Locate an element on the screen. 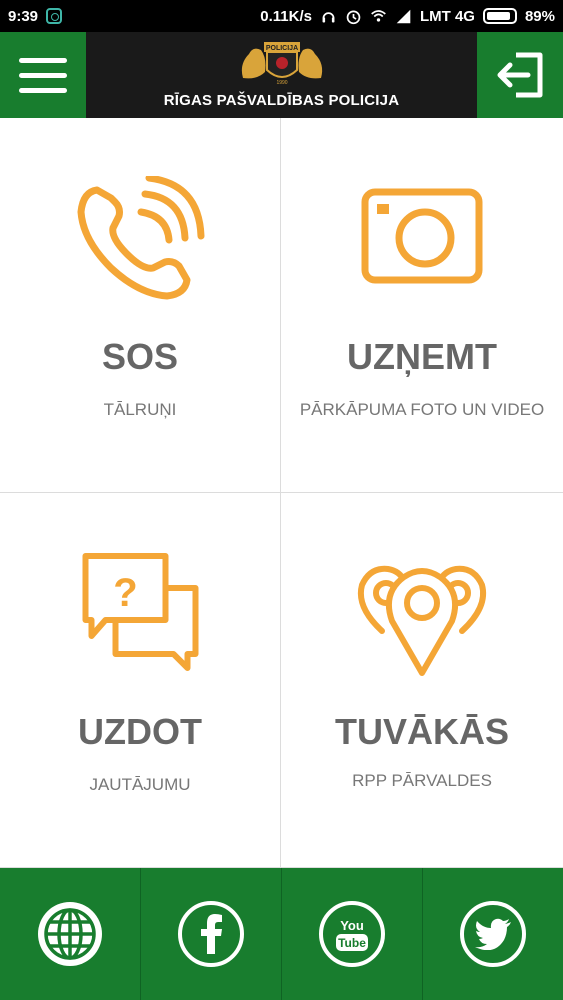 The height and width of the screenshot is (1000, 563). twitter-icon is located at coordinates (493, 934).